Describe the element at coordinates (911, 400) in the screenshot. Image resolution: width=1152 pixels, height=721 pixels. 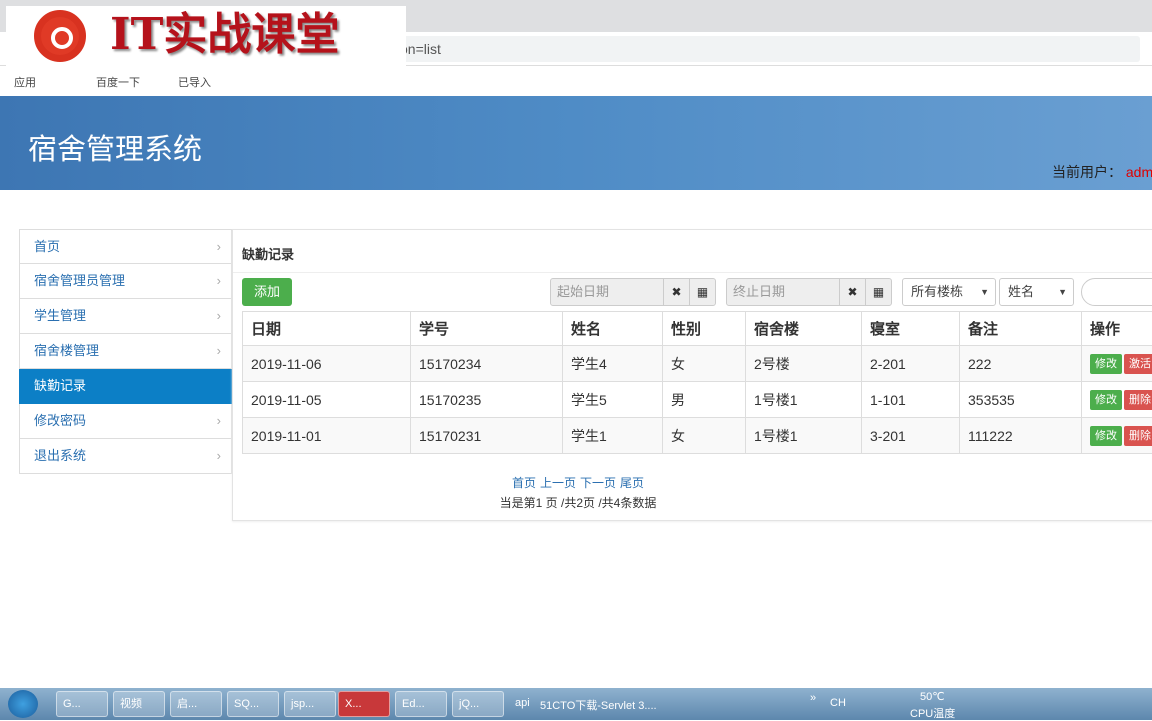
I see `cell-room: 1-101` at that location.